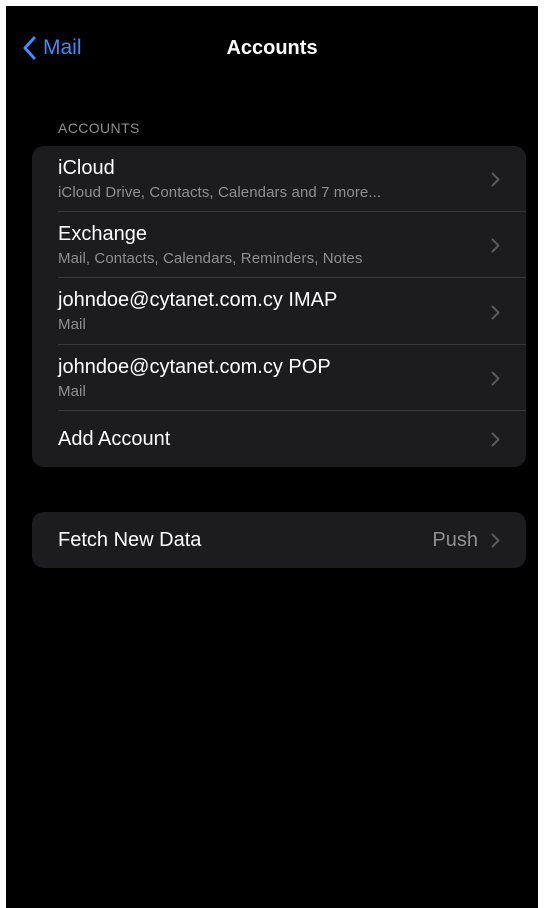  I want to click on page-title: Accounts, so click(272, 48).